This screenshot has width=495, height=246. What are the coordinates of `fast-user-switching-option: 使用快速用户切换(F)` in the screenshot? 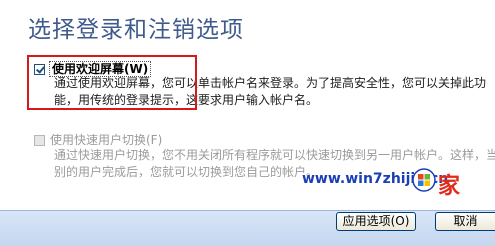 It's located at (98, 139).